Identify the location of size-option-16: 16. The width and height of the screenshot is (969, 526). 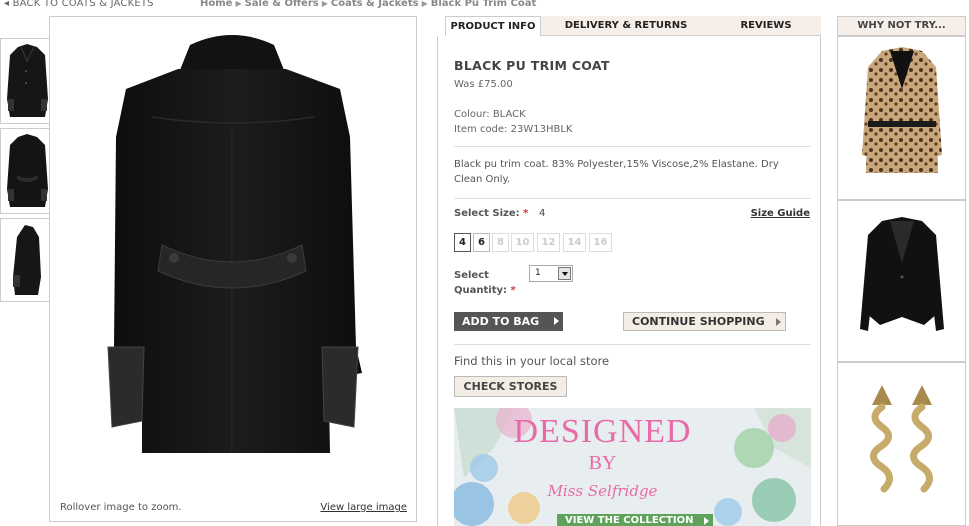
(600, 242).